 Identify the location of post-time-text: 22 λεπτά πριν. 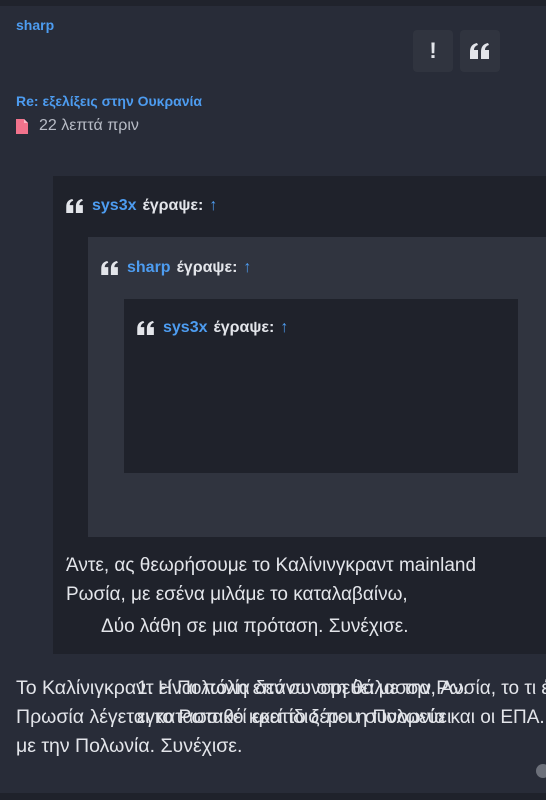
(89, 125).